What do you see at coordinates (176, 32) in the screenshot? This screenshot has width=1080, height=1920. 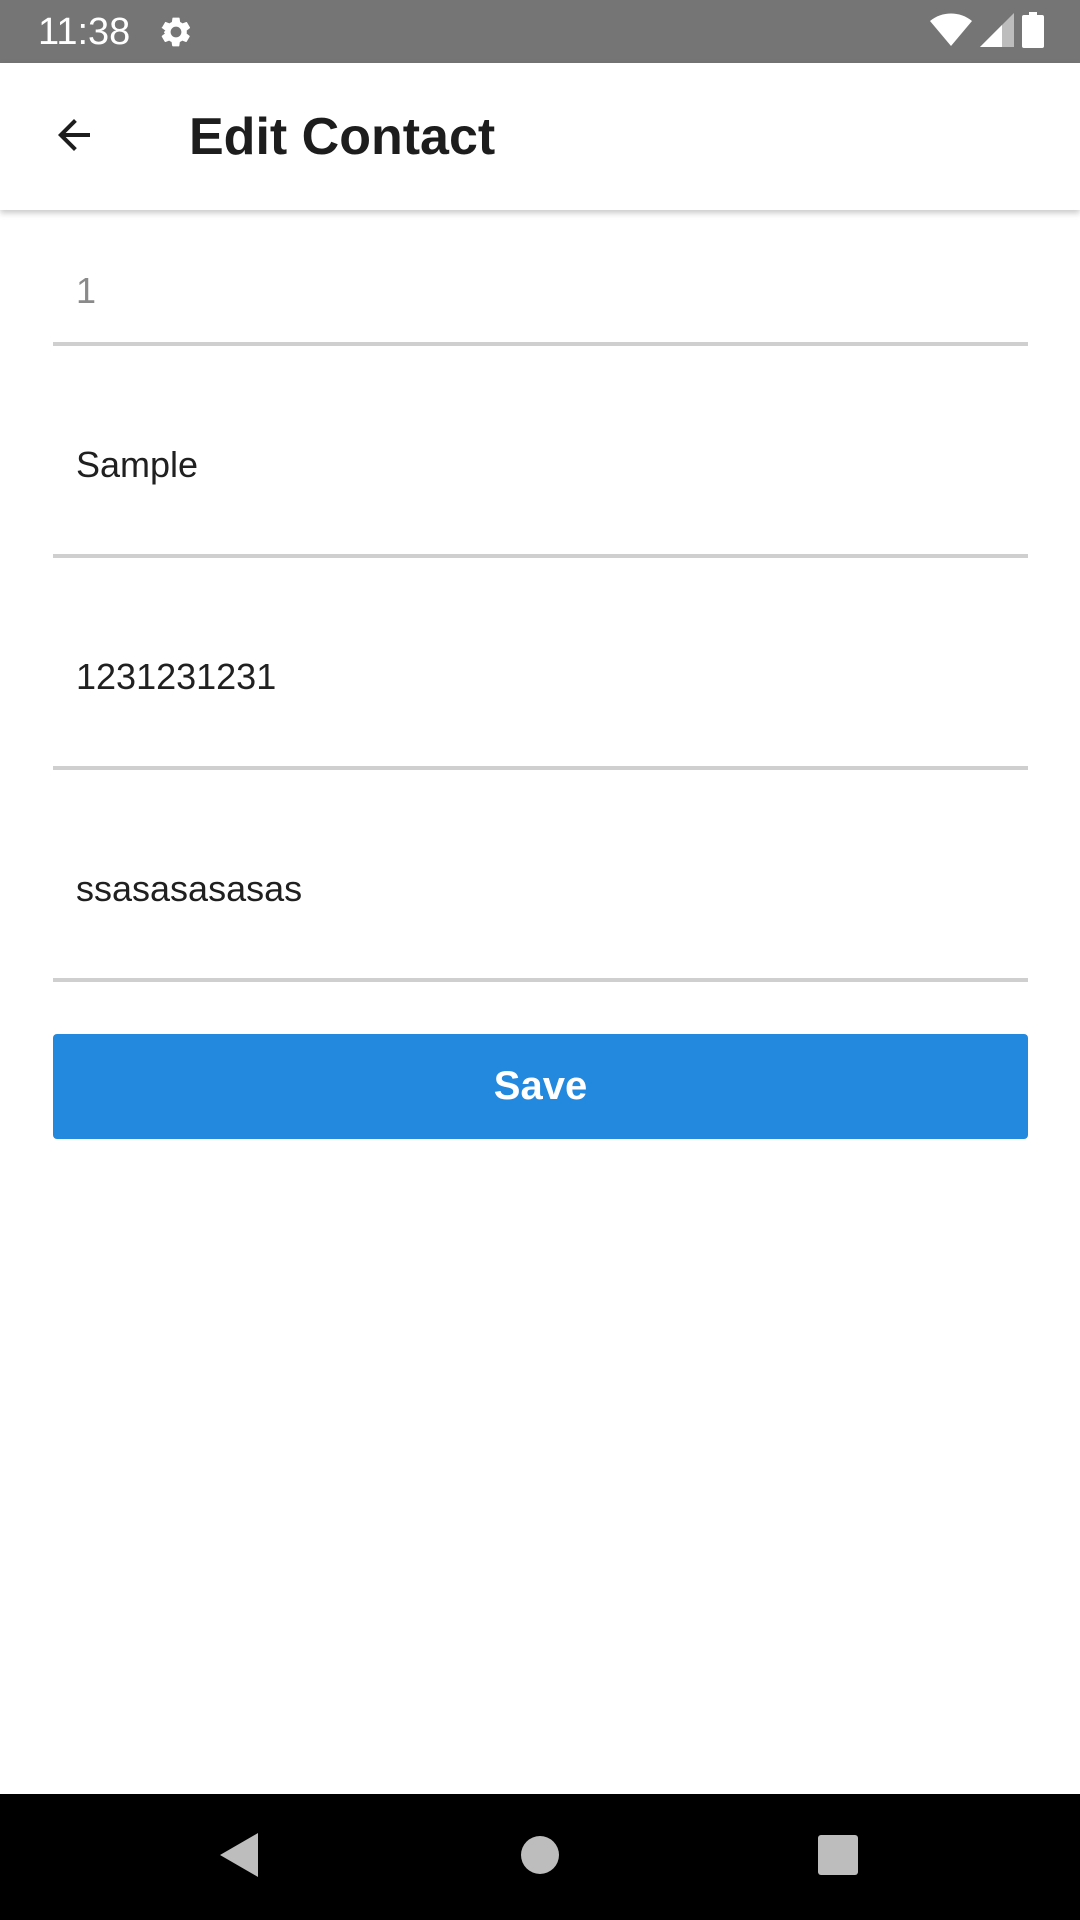 I see `settings-gear-icon` at bounding box center [176, 32].